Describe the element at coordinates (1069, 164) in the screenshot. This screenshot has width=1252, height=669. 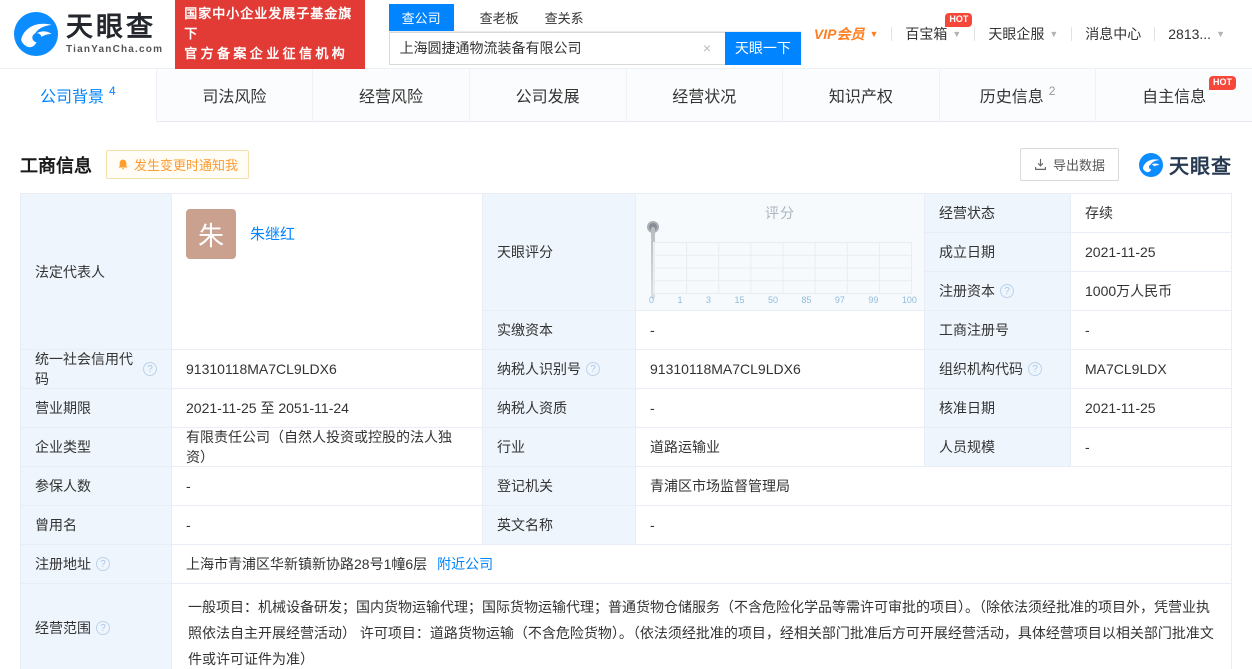
I see `export-data-button: 导出数据` at that location.